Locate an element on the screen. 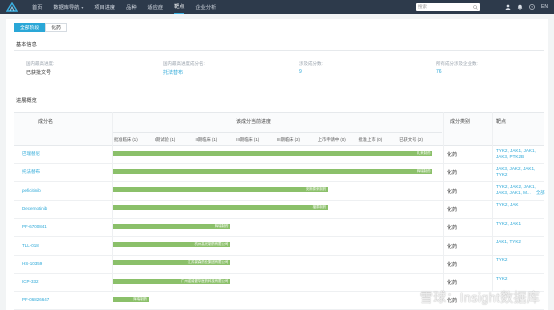 This screenshot has width=554, height=310. bell-icon is located at coordinates (520, 7).